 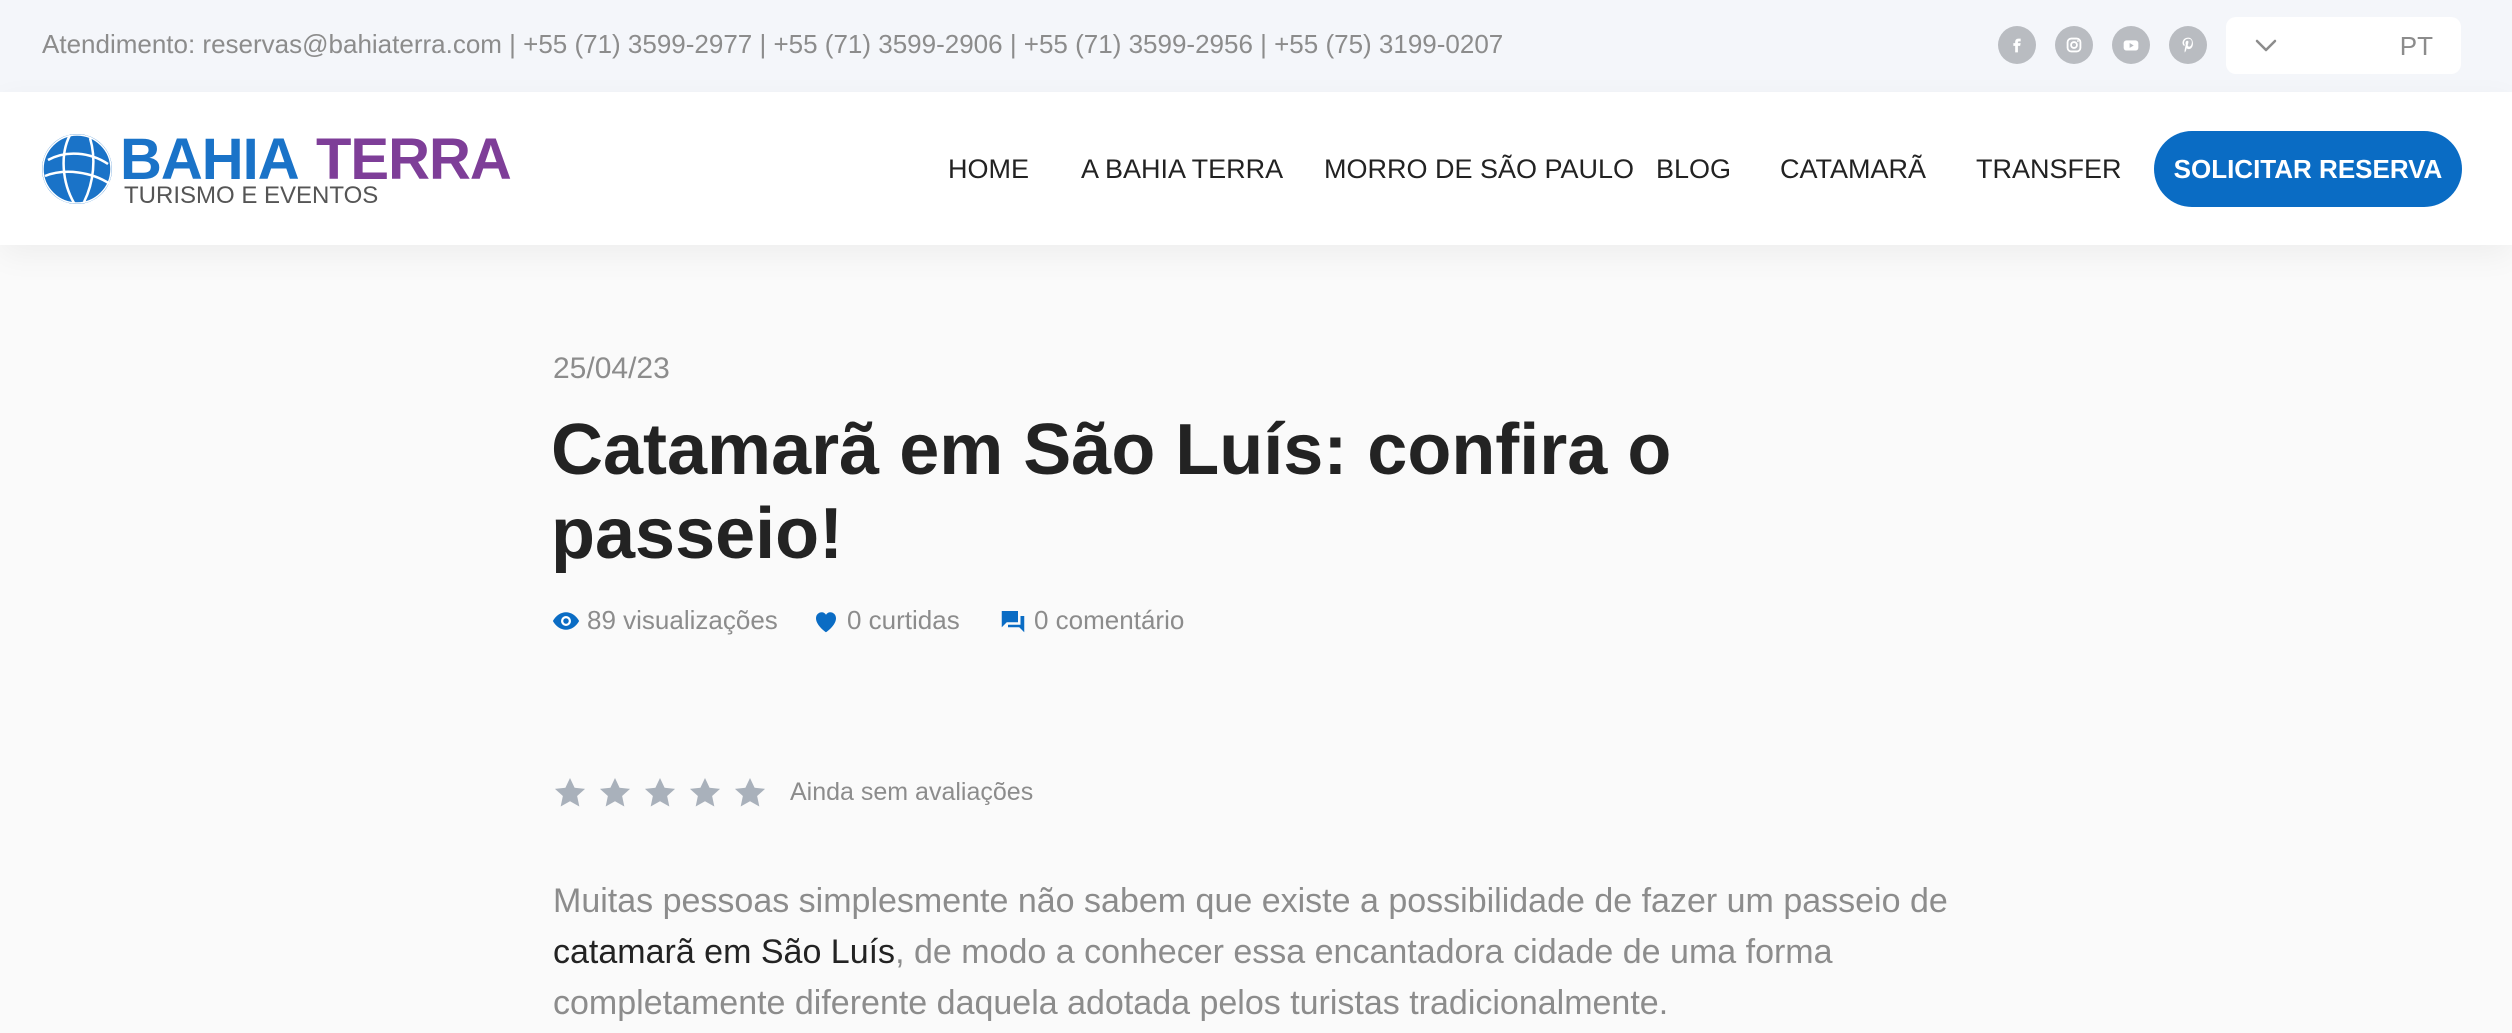 I want to click on comments-count: 0 comentário, so click(x=1091, y=620).